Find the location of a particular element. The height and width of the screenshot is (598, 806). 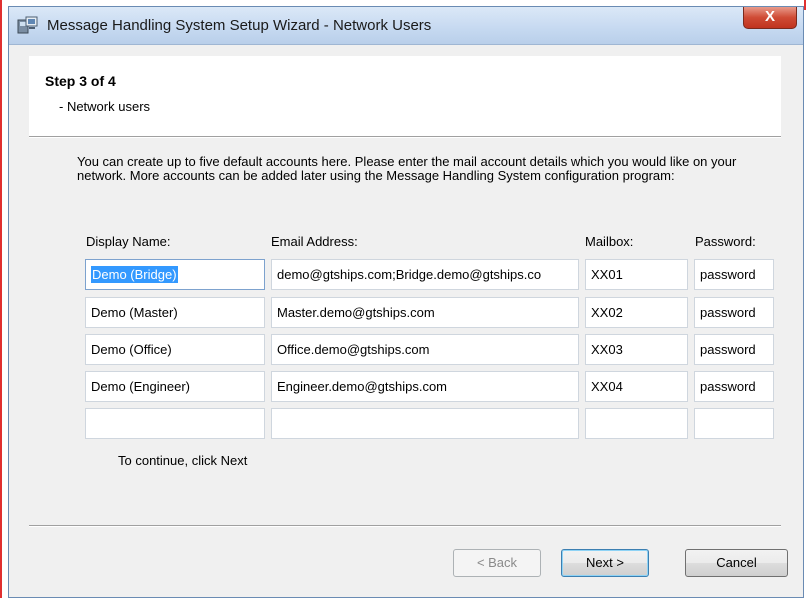

password-field-4: password is located at coordinates (734, 386).